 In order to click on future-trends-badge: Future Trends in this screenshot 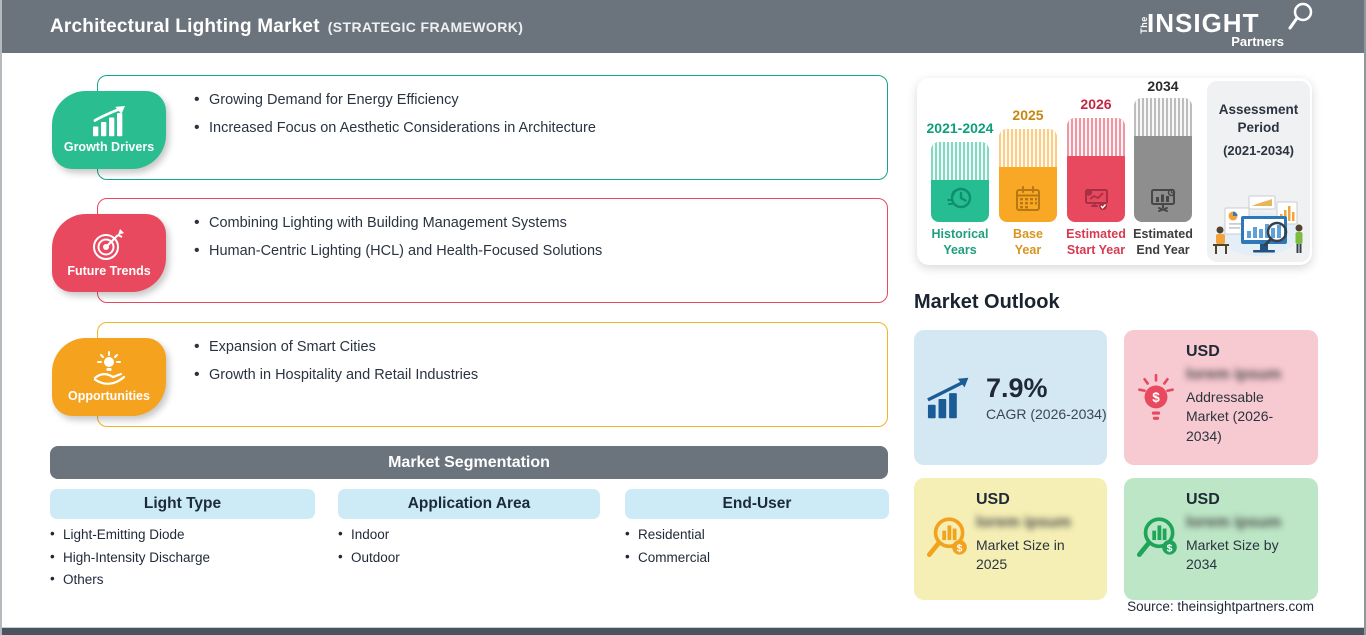, I will do `click(109, 253)`.